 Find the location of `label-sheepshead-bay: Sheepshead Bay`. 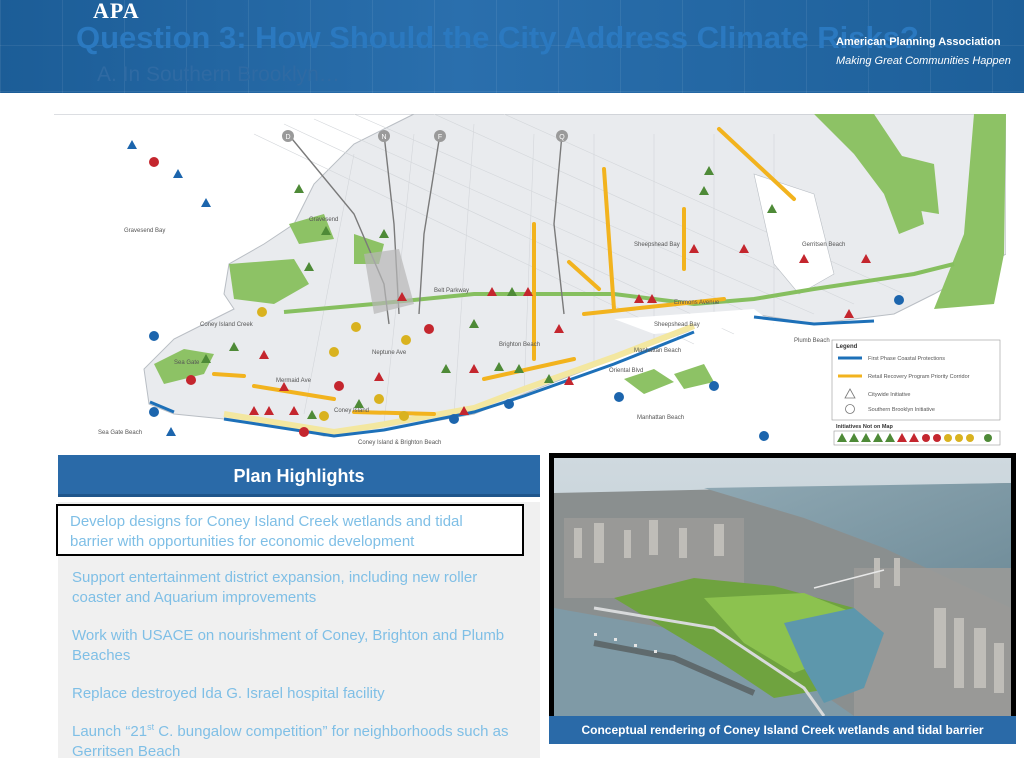

label-sheepshead-bay: Sheepshead Bay is located at coordinates (677, 325).